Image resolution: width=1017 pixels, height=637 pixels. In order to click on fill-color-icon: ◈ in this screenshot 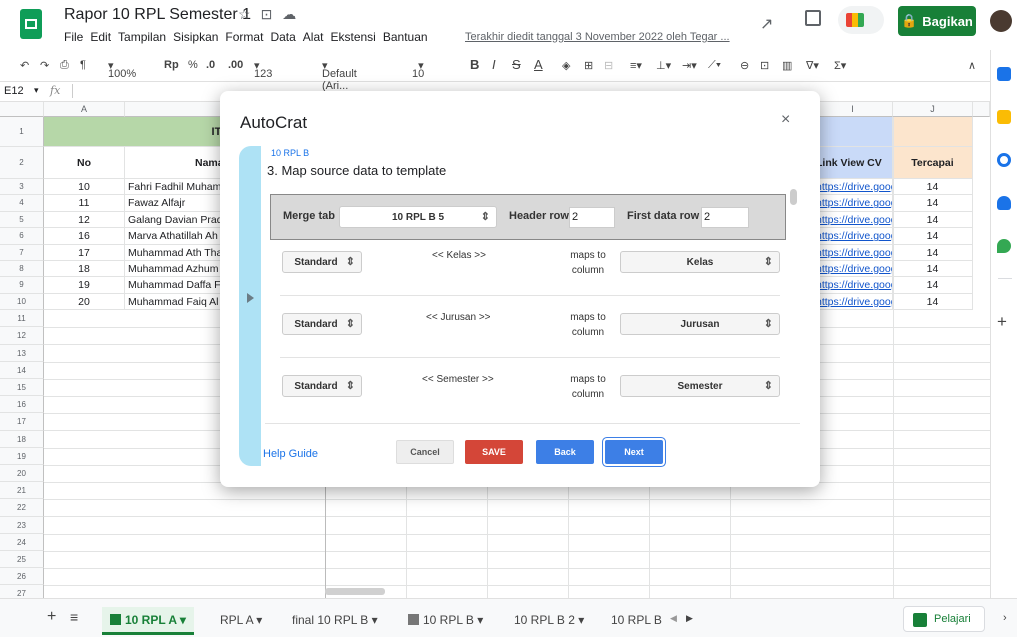, I will do `click(566, 65)`.